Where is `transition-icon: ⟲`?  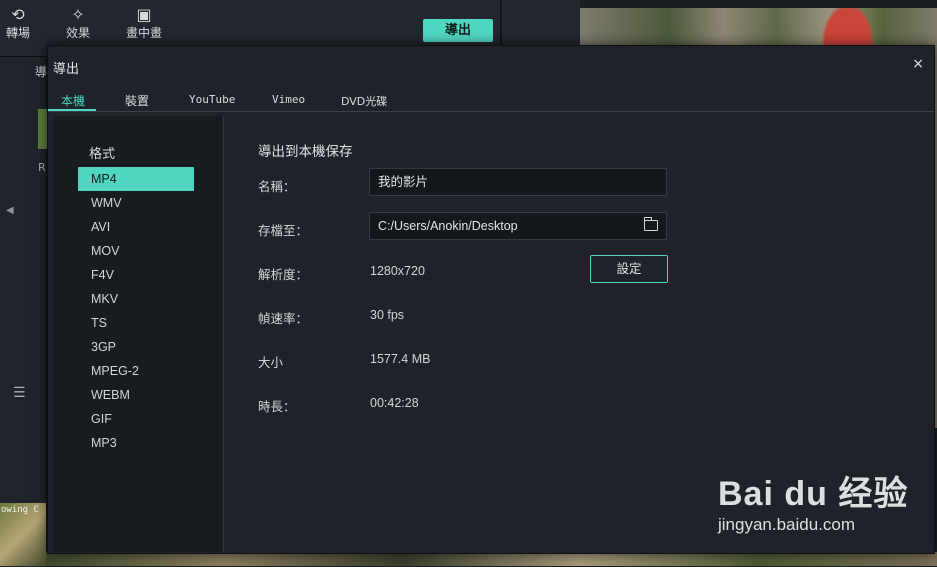 transition-icon: ⟲ is located at coordinates (18, 14).